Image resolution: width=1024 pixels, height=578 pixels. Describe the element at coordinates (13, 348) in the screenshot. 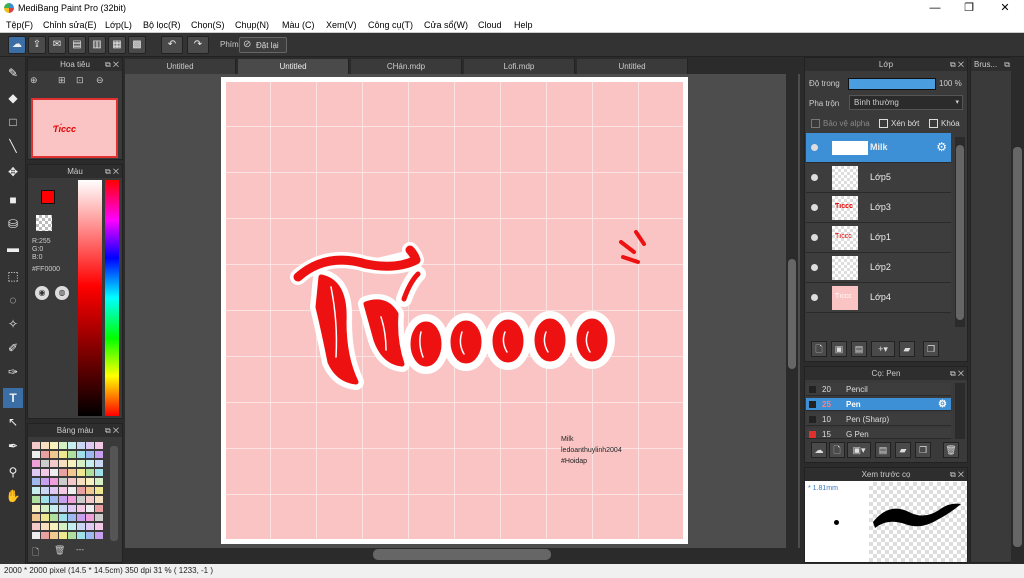

I see `select-pen-tool-icon: ✐` at that location.